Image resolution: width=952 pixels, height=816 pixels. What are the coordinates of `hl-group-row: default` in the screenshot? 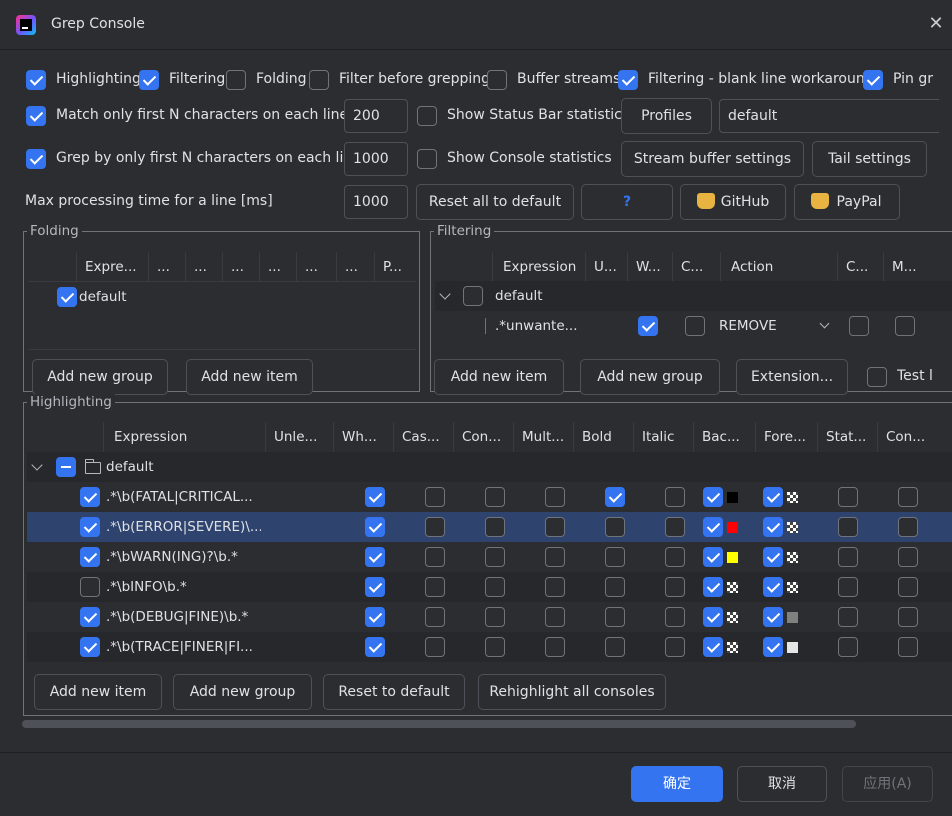 It's located at (489, 467).